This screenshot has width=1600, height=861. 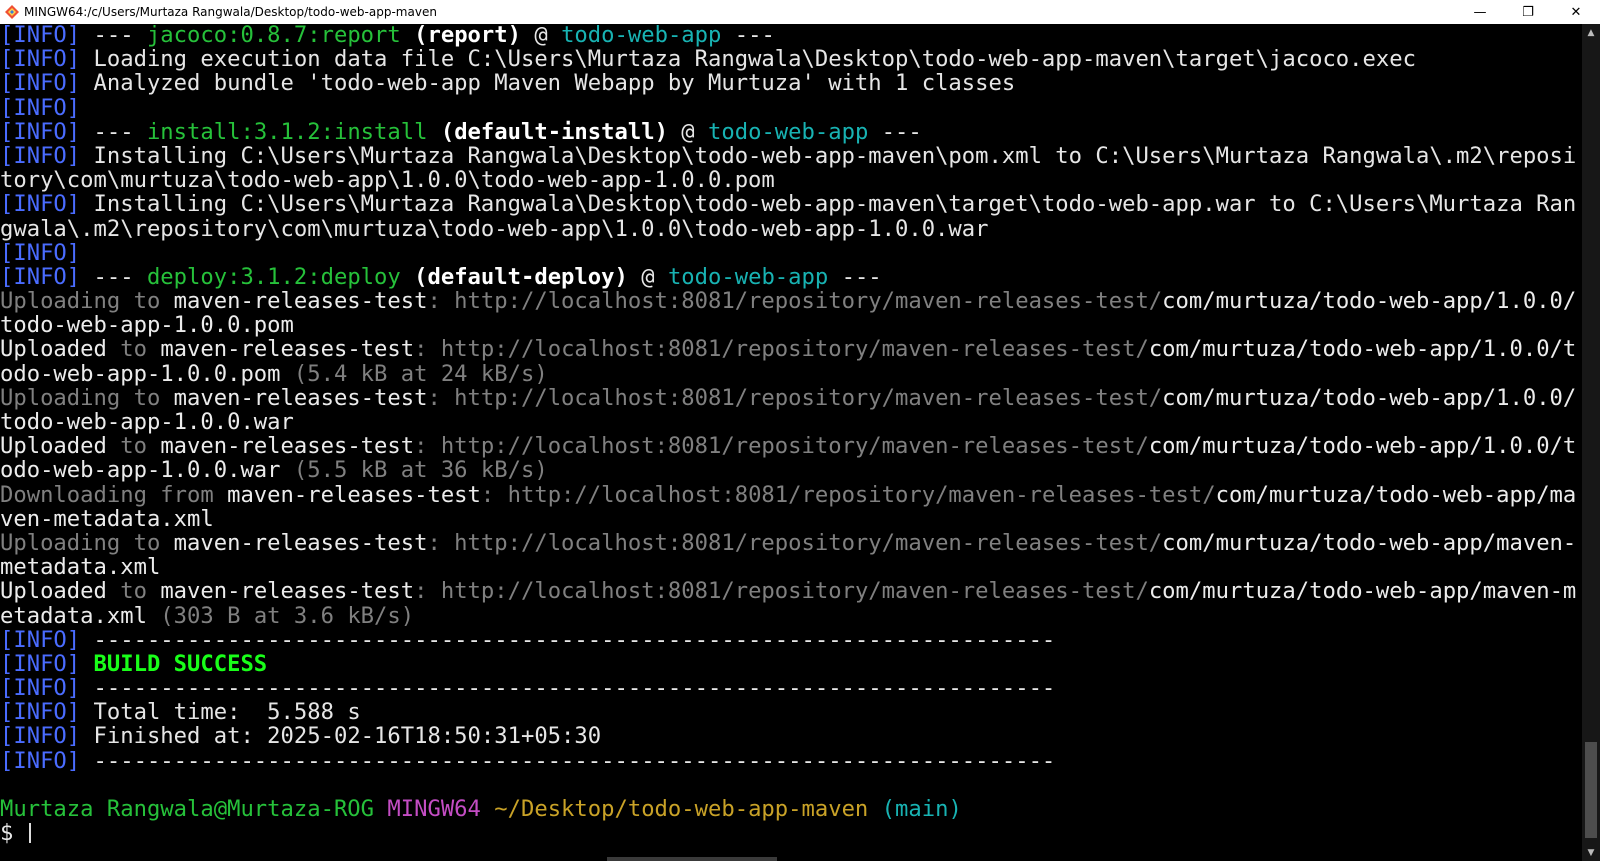 What do you see at coordinates (692, 859) in the screenshot?
I see `horizontal-scroll-indicator` at bounding box center [692, 859].